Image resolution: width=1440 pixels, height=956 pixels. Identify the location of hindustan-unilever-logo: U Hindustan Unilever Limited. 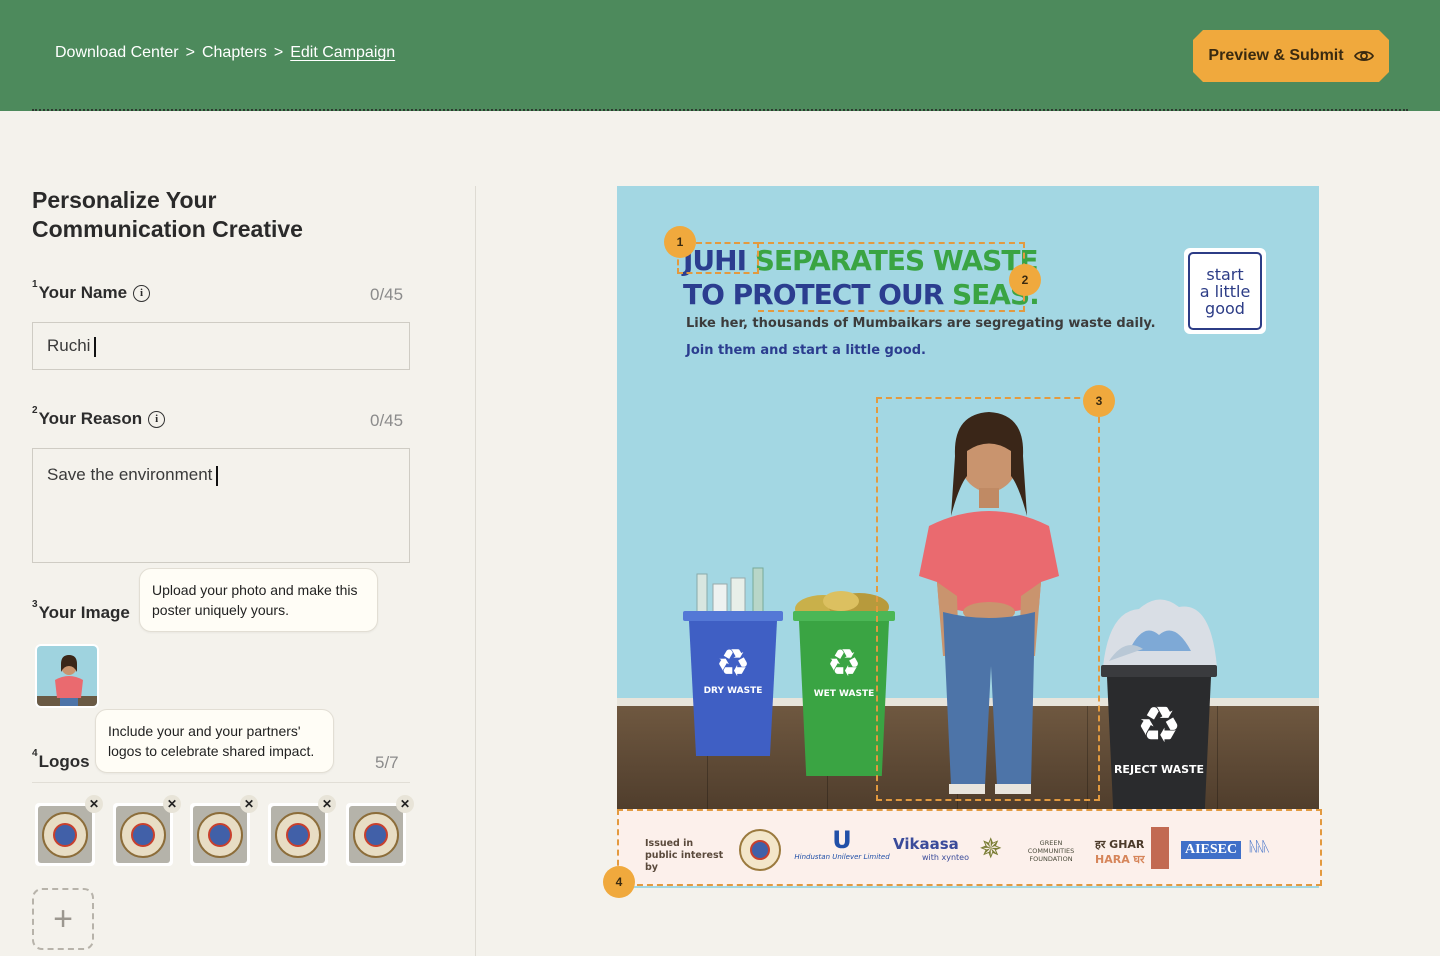
(842, 843).